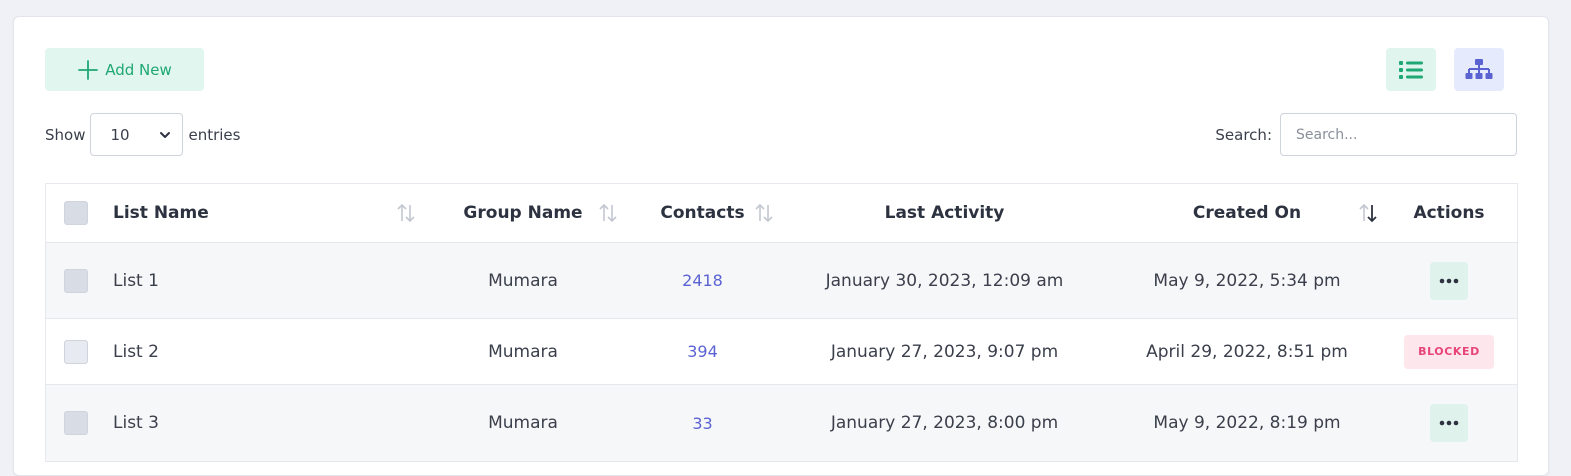 The image size is (1571, 476). Describe the element at coordinates (1247, 280) in the screenshot. I see `created-on-cell: May 9, 2022, 5:34 pm` at that location.